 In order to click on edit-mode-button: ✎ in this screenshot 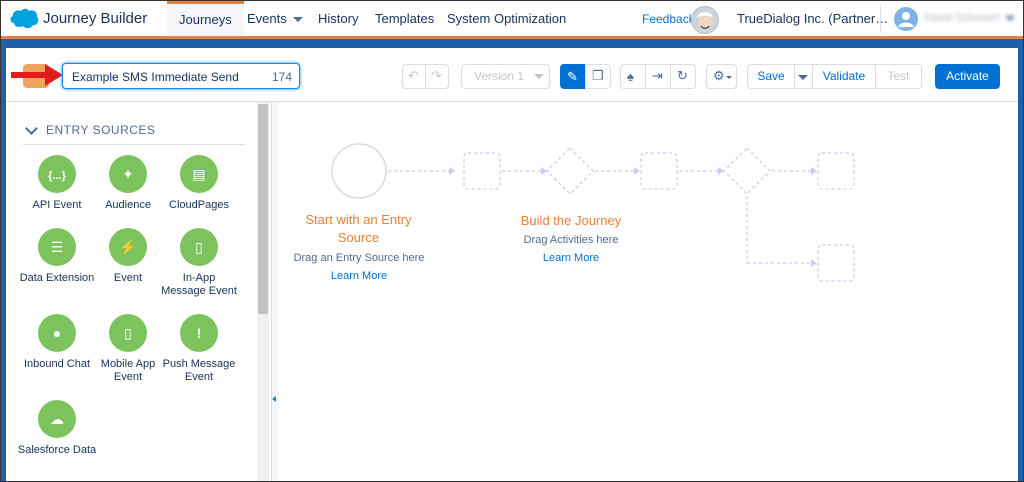, I will do `click(573, 76)`.